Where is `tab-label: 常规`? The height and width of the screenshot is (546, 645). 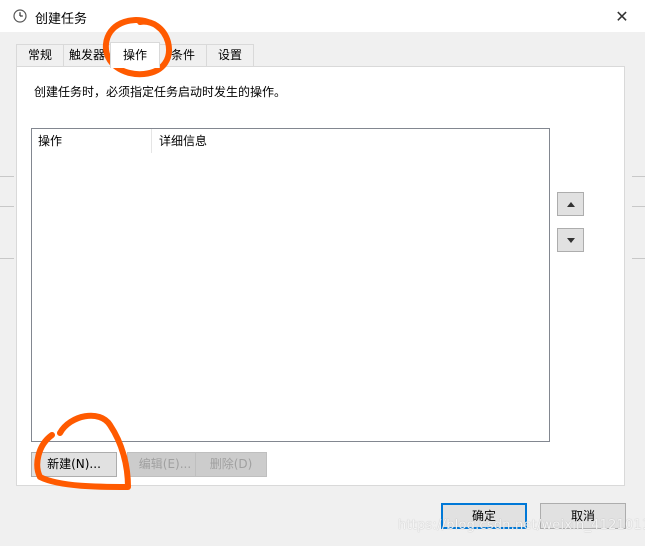
tab-label: 常规 is located at coordinates (39, 55).